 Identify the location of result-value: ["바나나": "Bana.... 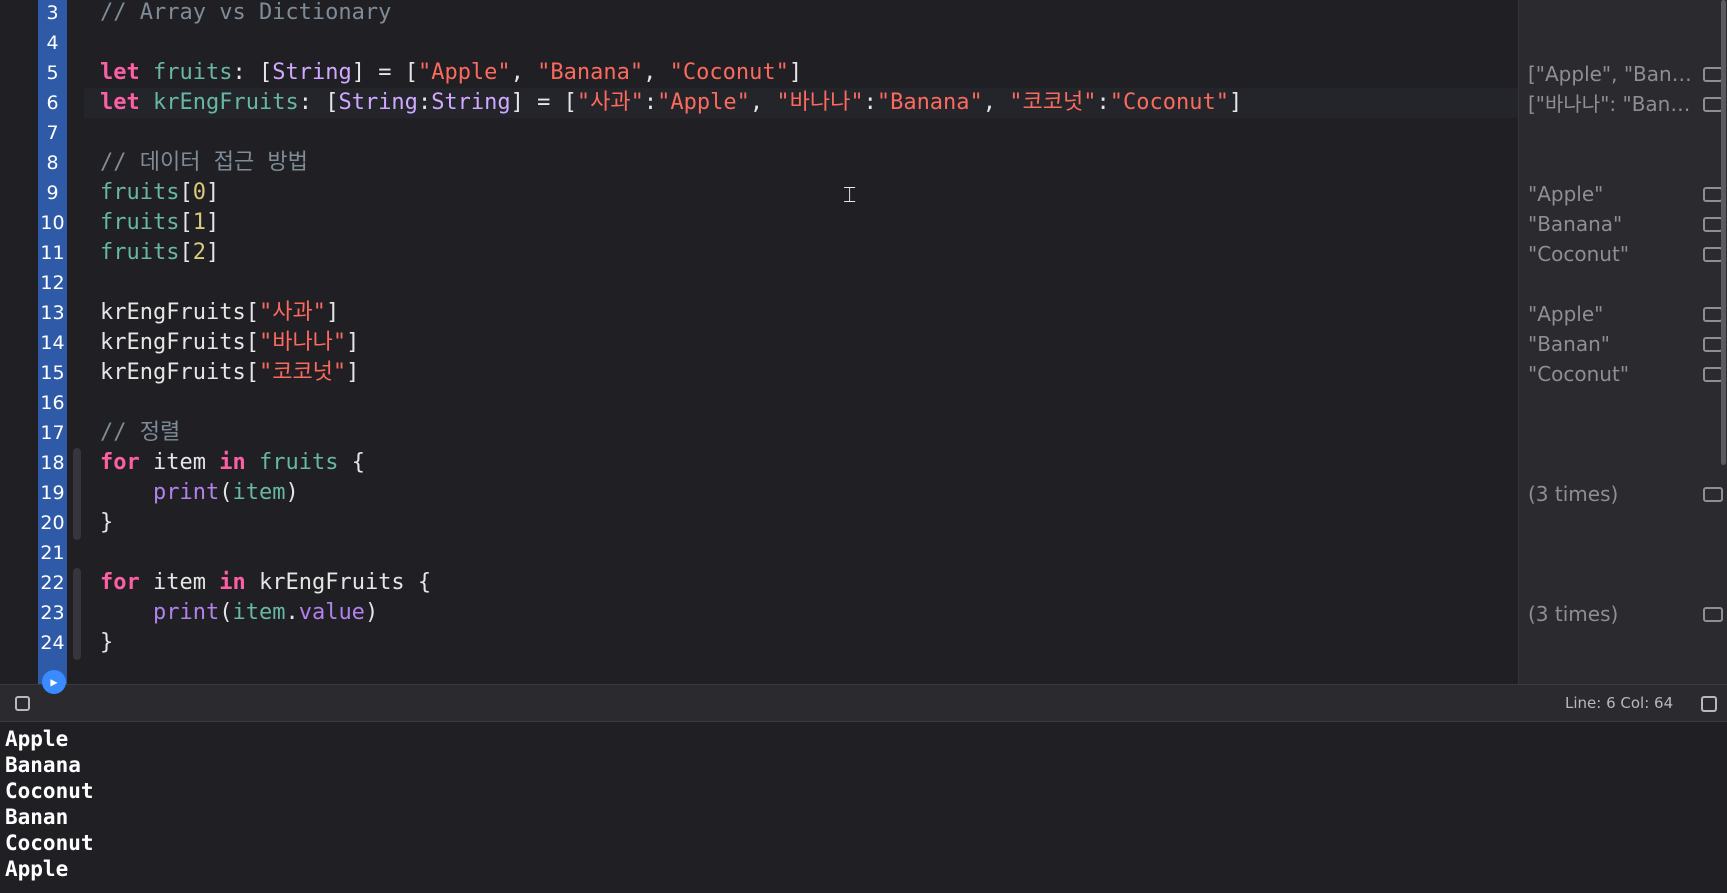
(1613, 104).